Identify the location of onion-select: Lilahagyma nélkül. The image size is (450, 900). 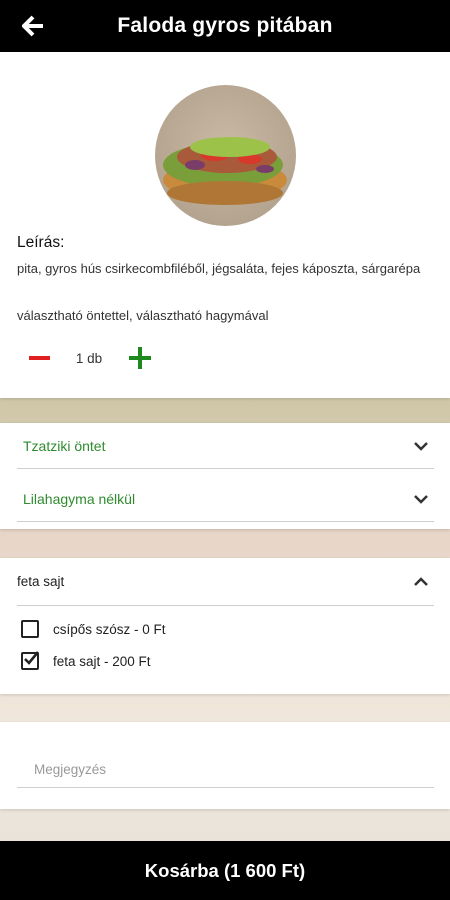
(225, 499).